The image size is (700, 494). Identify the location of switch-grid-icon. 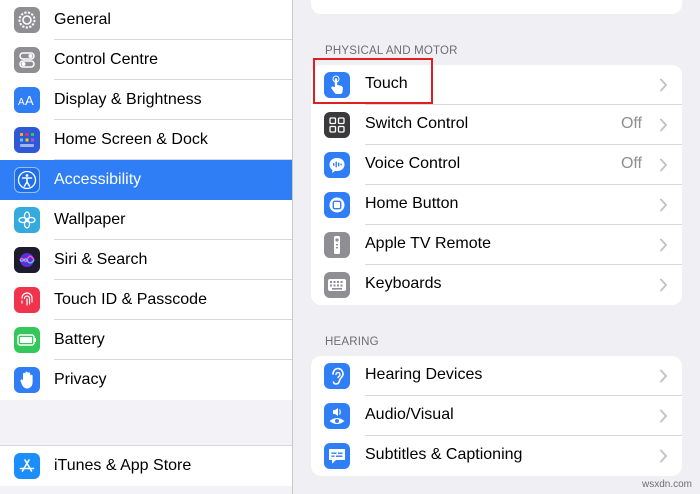
(337, 125).